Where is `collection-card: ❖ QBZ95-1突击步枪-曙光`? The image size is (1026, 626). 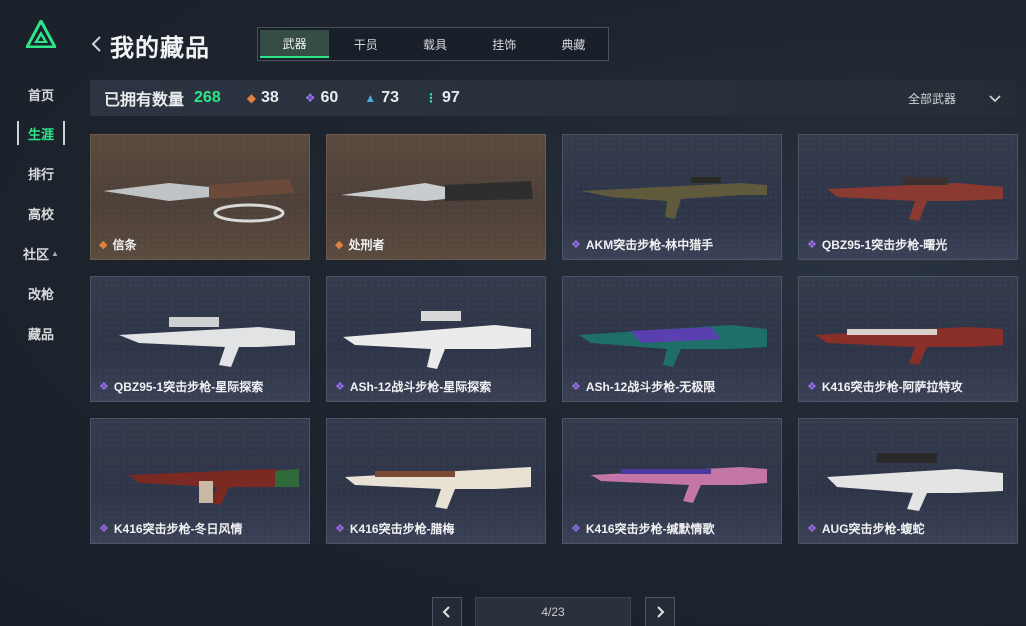 collection-card: ❖ QBZ95-1突击步枪-曙光 is located at coordinates (908, 197).